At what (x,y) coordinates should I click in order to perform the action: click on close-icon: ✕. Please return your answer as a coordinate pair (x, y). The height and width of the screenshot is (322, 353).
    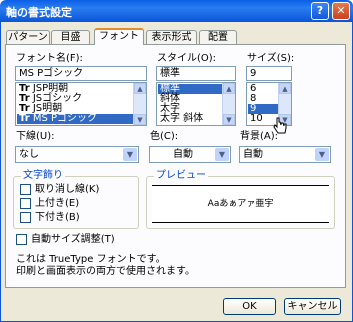
    Looking at the image, I should click on (341, 10).